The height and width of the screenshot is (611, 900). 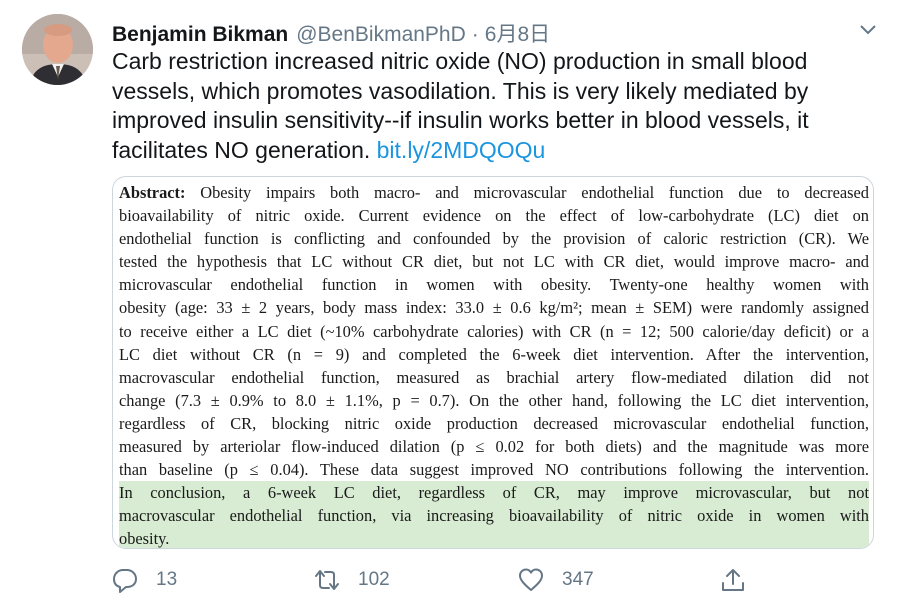 I want to click on tweet-date: 6月8日, so click(x=517, y=33).